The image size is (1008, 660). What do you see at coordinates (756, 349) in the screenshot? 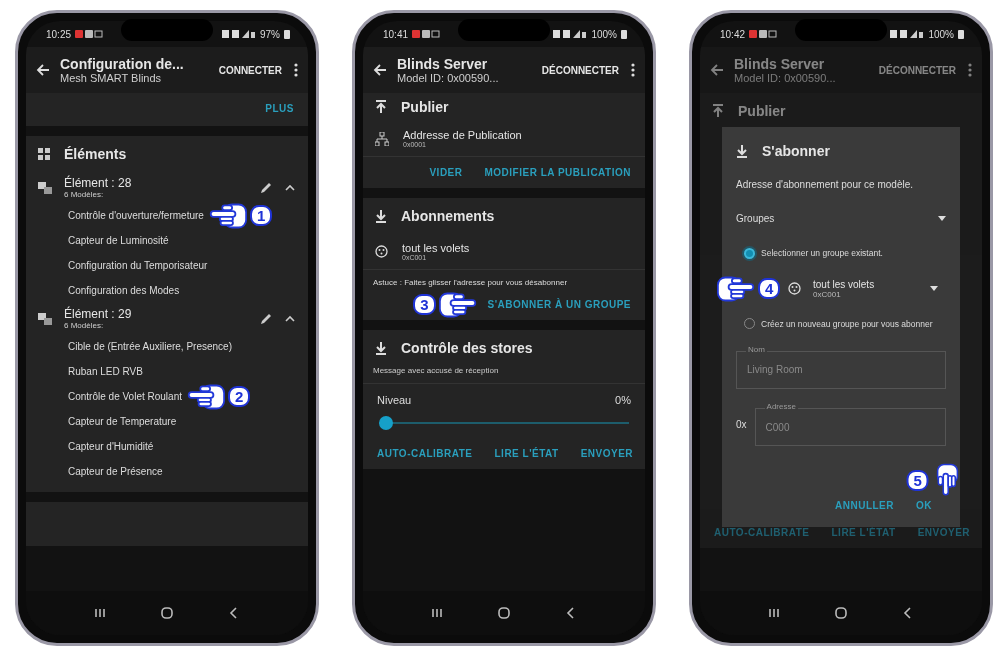
I see `field-label: Nom` at bounding box center [756, 349].